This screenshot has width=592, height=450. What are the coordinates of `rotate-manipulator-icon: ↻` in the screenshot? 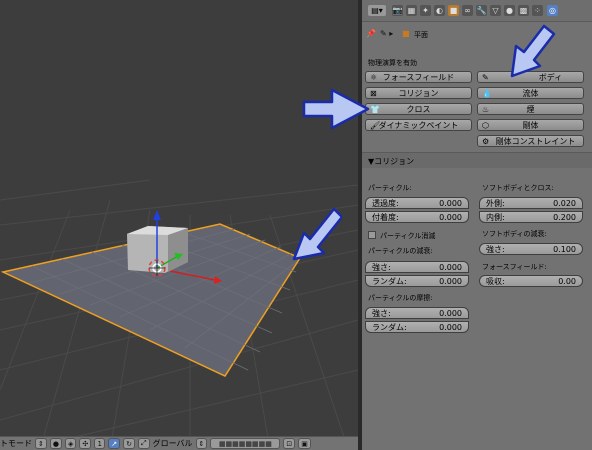 It's located at (129, 443).